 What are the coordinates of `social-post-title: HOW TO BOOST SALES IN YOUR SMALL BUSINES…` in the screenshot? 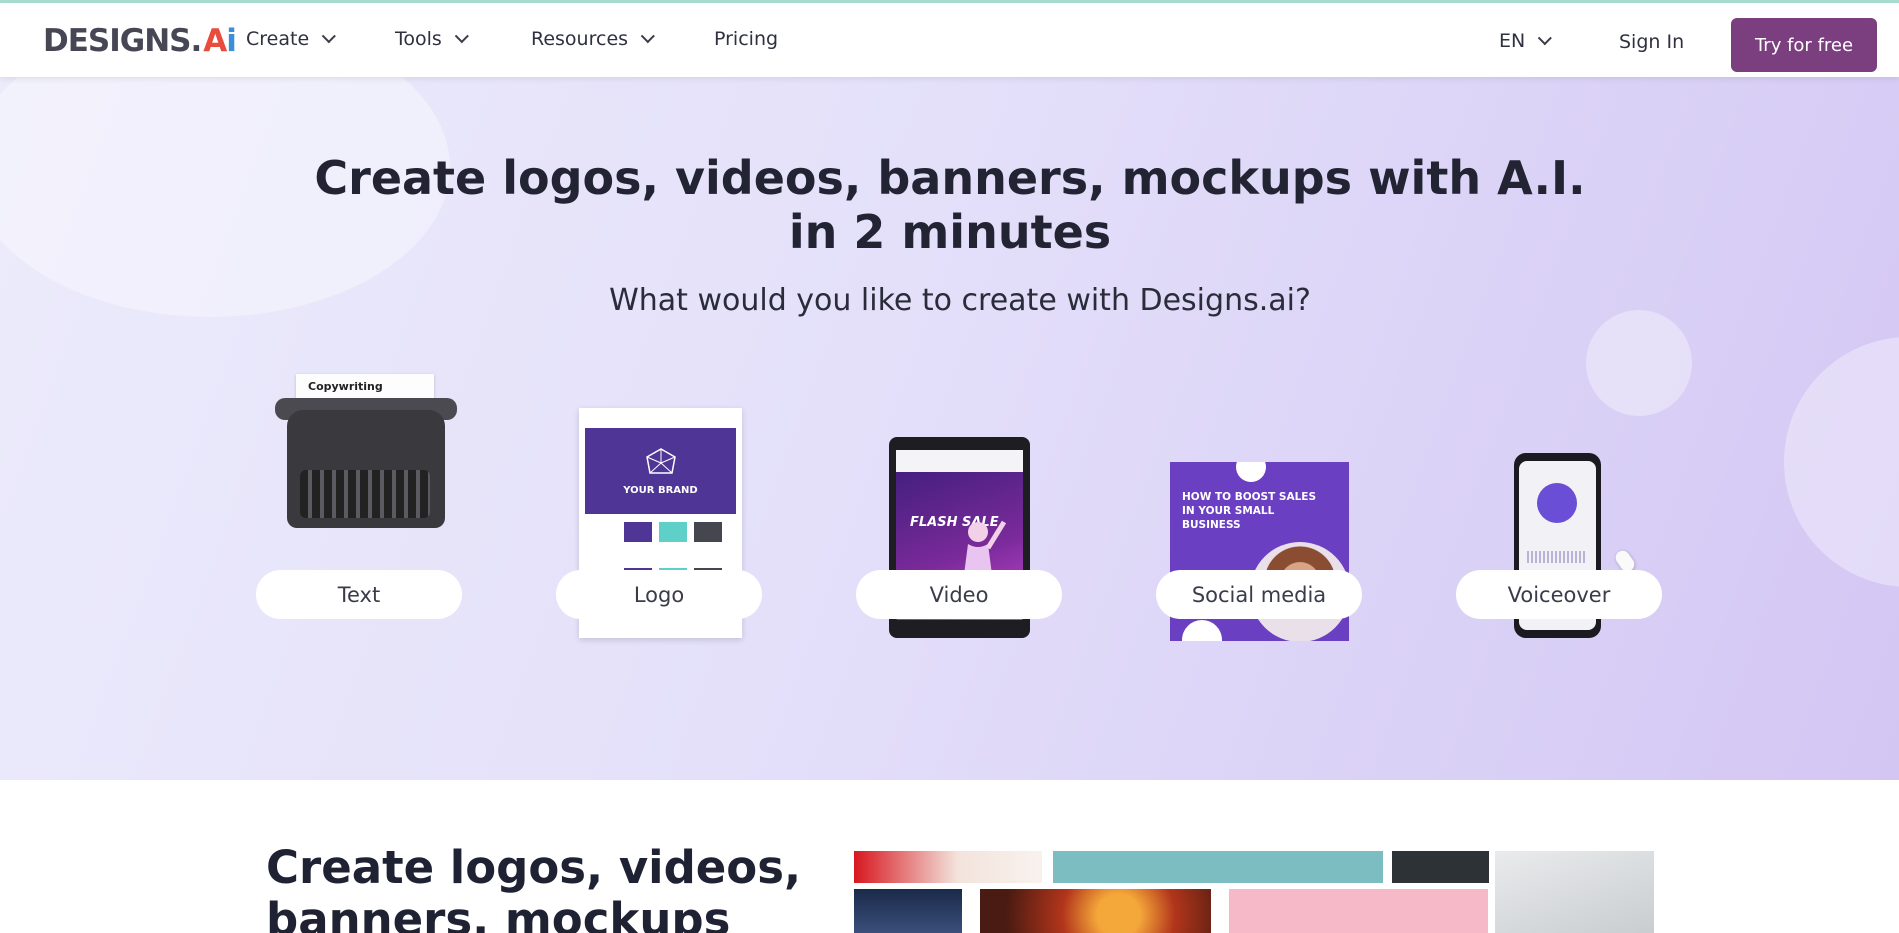 It's located at (1249, 511).